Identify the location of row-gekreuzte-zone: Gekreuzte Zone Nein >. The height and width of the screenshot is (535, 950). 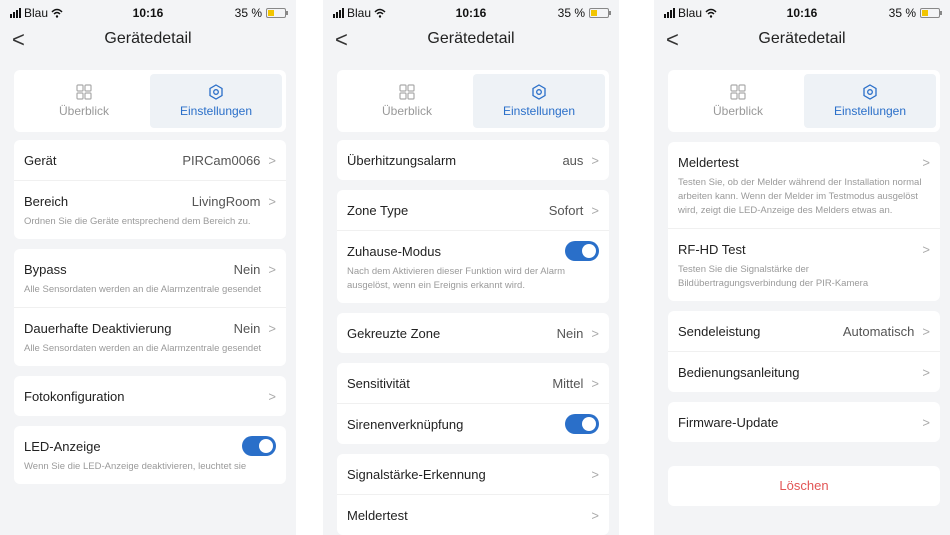
(473, 333).